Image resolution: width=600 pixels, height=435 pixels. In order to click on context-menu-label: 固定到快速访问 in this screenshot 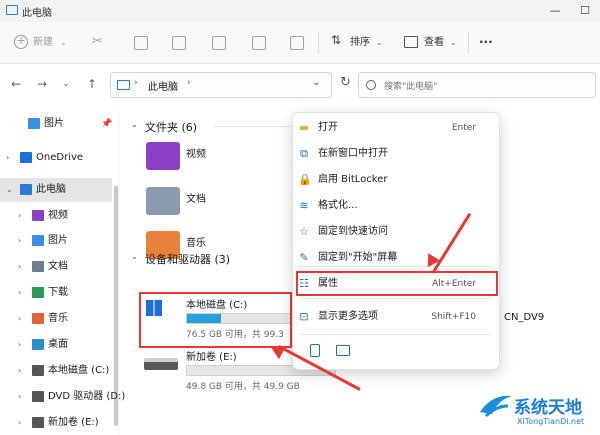, I will do `click(353, 231)`.